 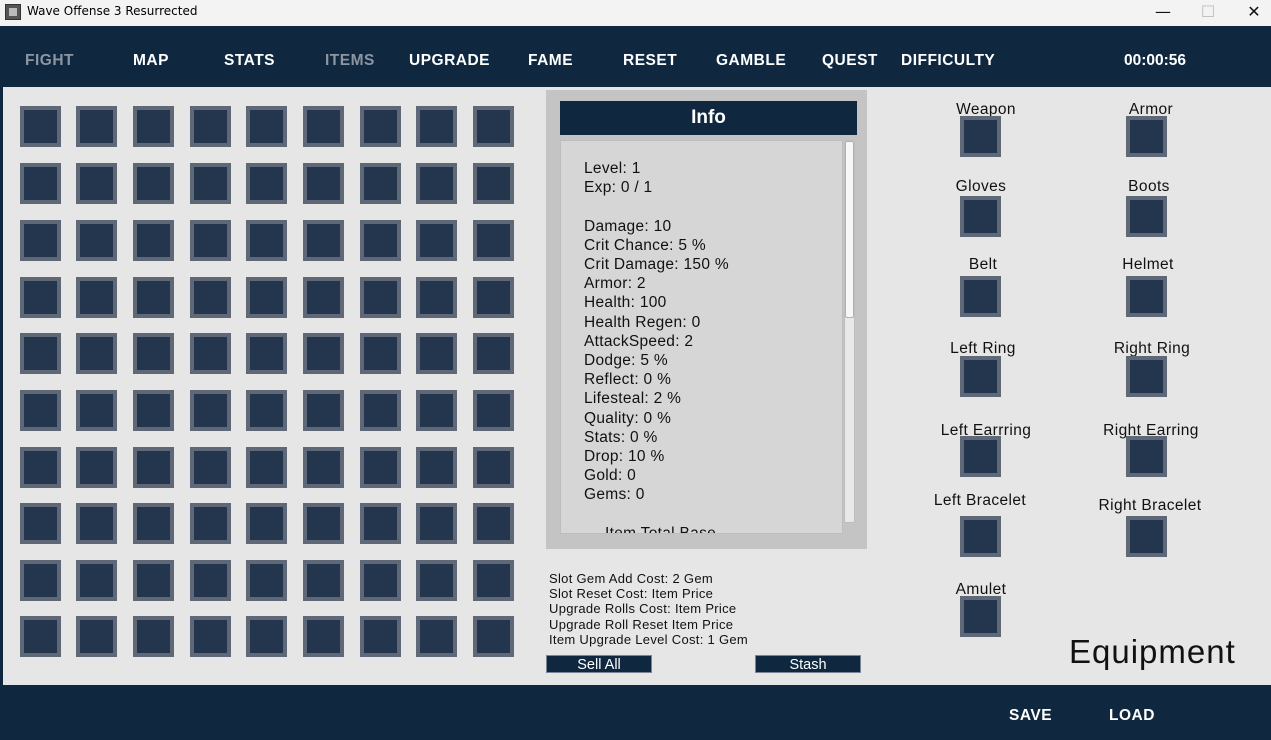 What do you see at coordinates (808, 664) in the screenshot?
I see `stash-button: Stash` at bounding box center [808, 664].